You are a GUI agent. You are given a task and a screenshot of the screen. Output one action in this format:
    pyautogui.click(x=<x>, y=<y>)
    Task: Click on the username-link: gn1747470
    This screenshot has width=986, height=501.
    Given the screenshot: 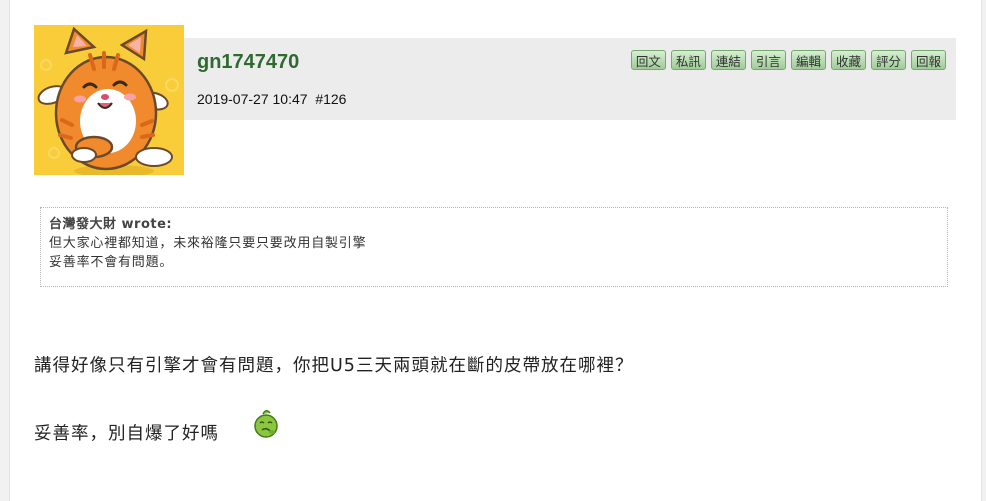 What is the action you would take?
    pyautogui.click(x=248, y=62)
    